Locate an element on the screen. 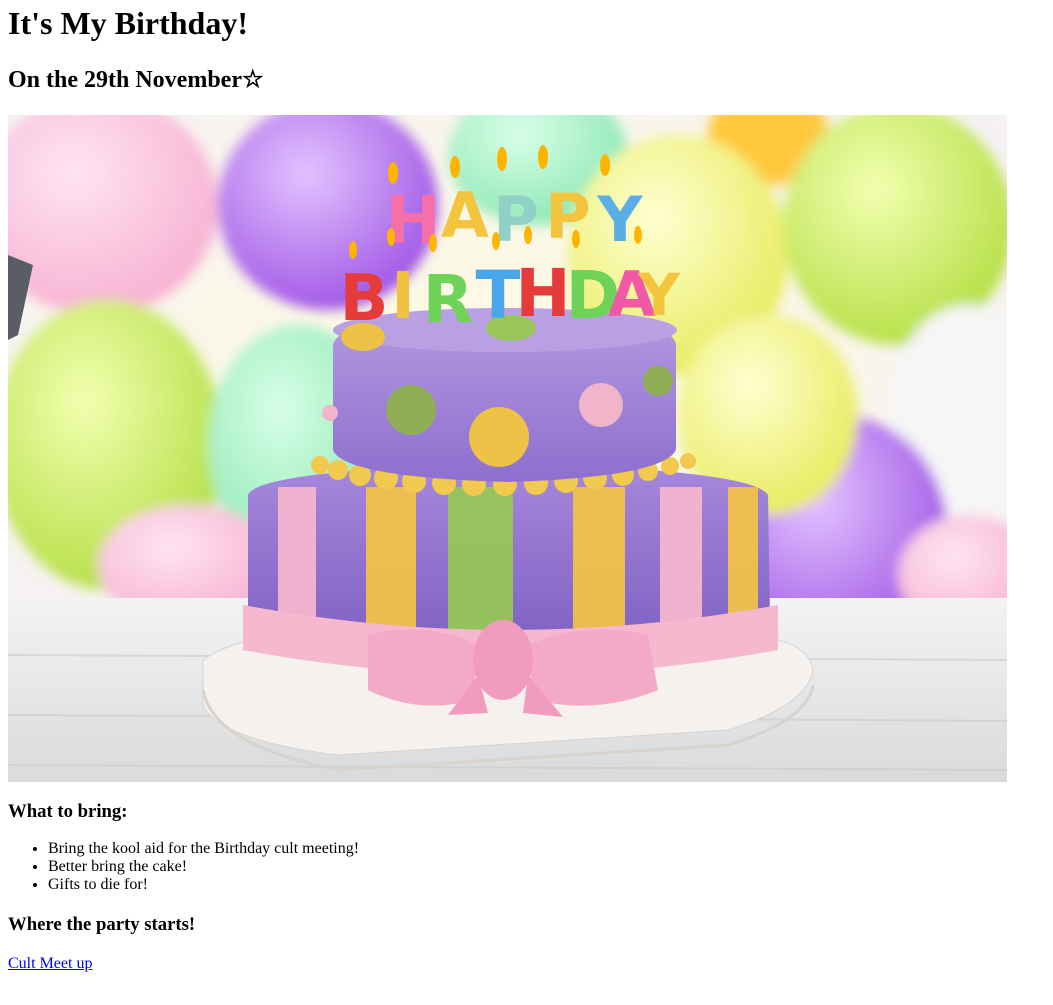  page-title: It's My Birthday! is located at coordinates (128, 23).